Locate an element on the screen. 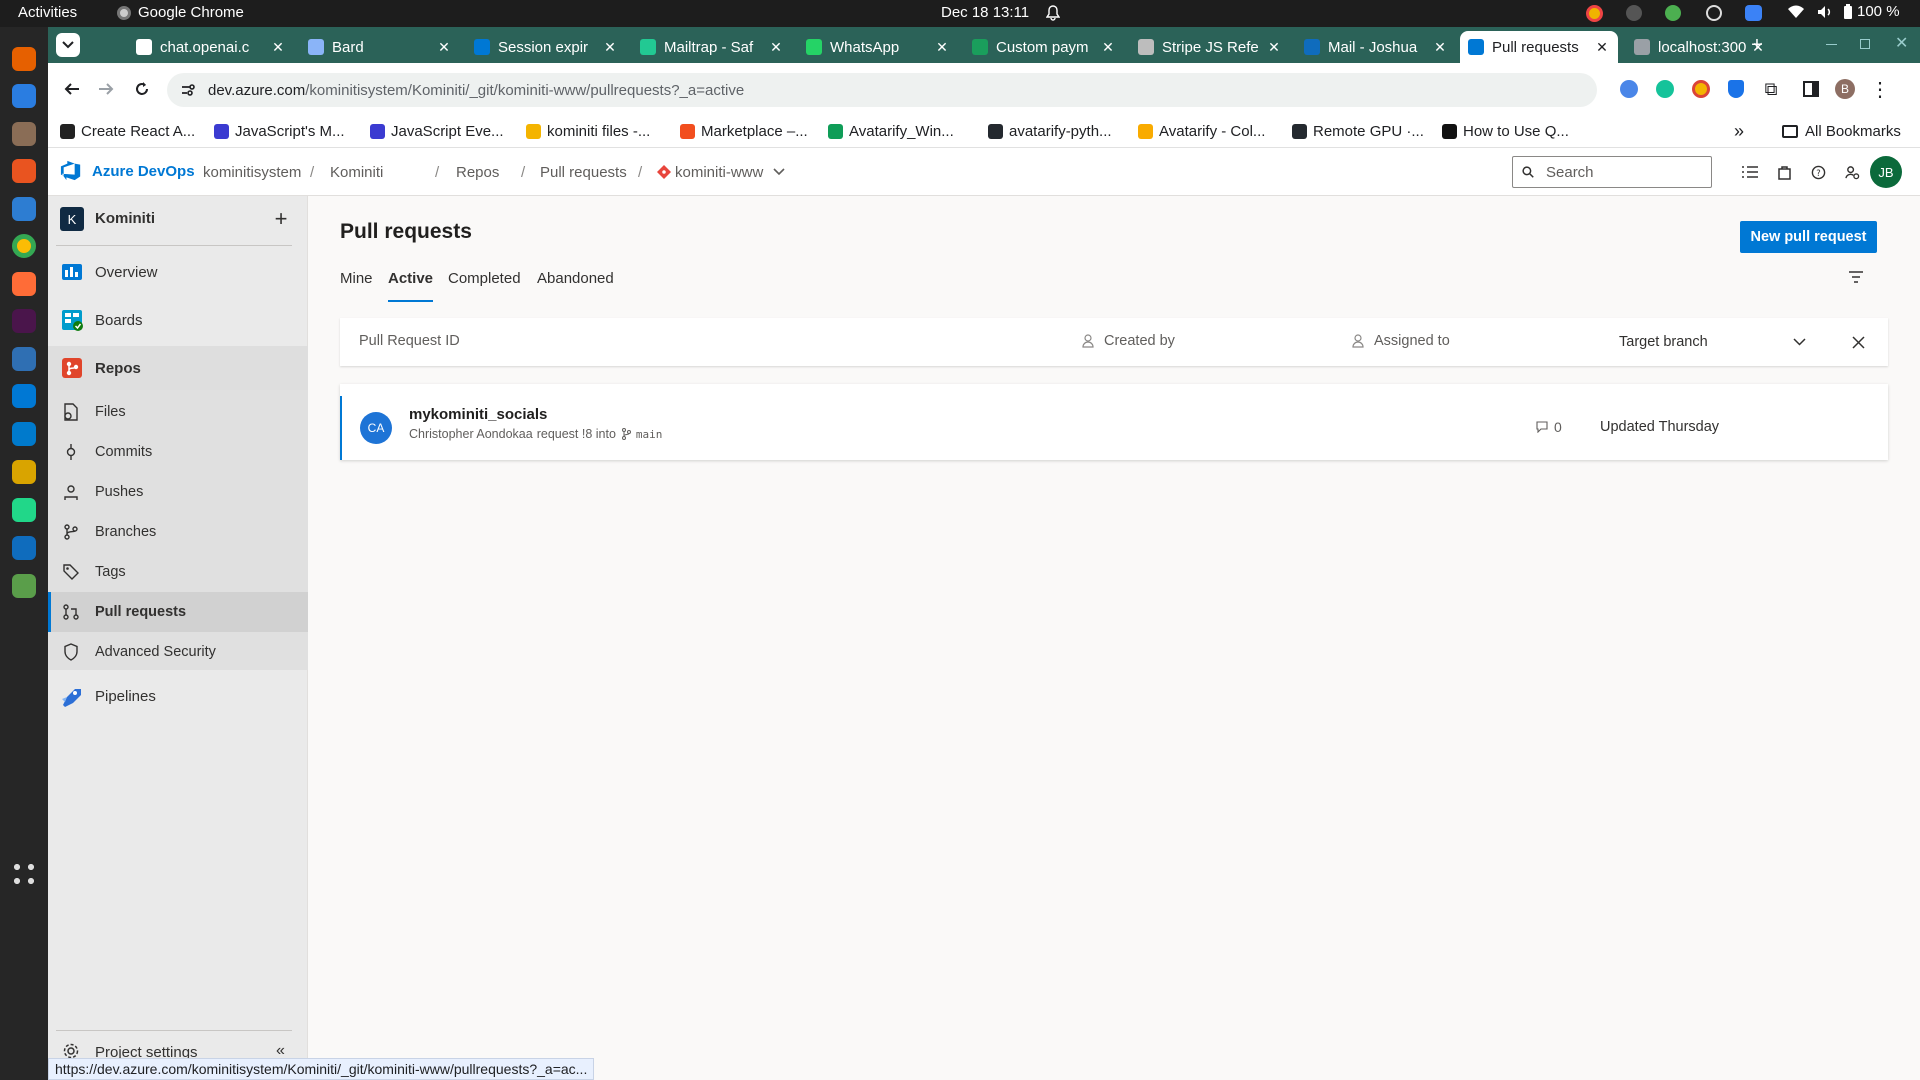 The width and height of the screenshot is (1920, 1080). sidebar-subitem-advanced-security: Advanced Security is located at coordinates (178, 652).